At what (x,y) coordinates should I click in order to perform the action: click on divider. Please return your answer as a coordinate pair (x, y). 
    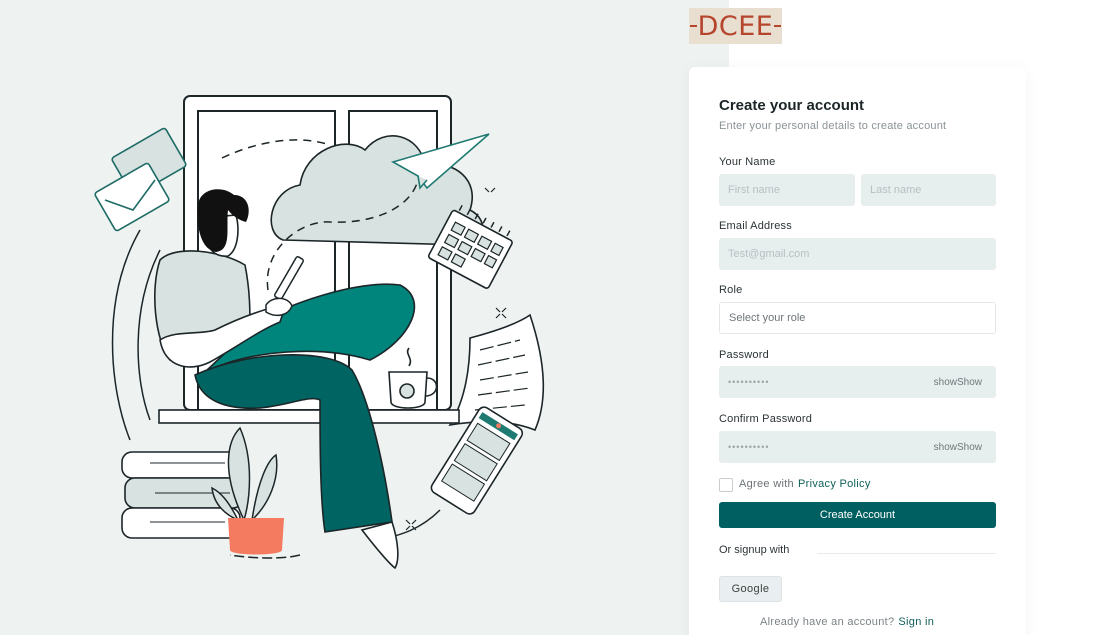
    Looking at the image, I should click on (906, 553).